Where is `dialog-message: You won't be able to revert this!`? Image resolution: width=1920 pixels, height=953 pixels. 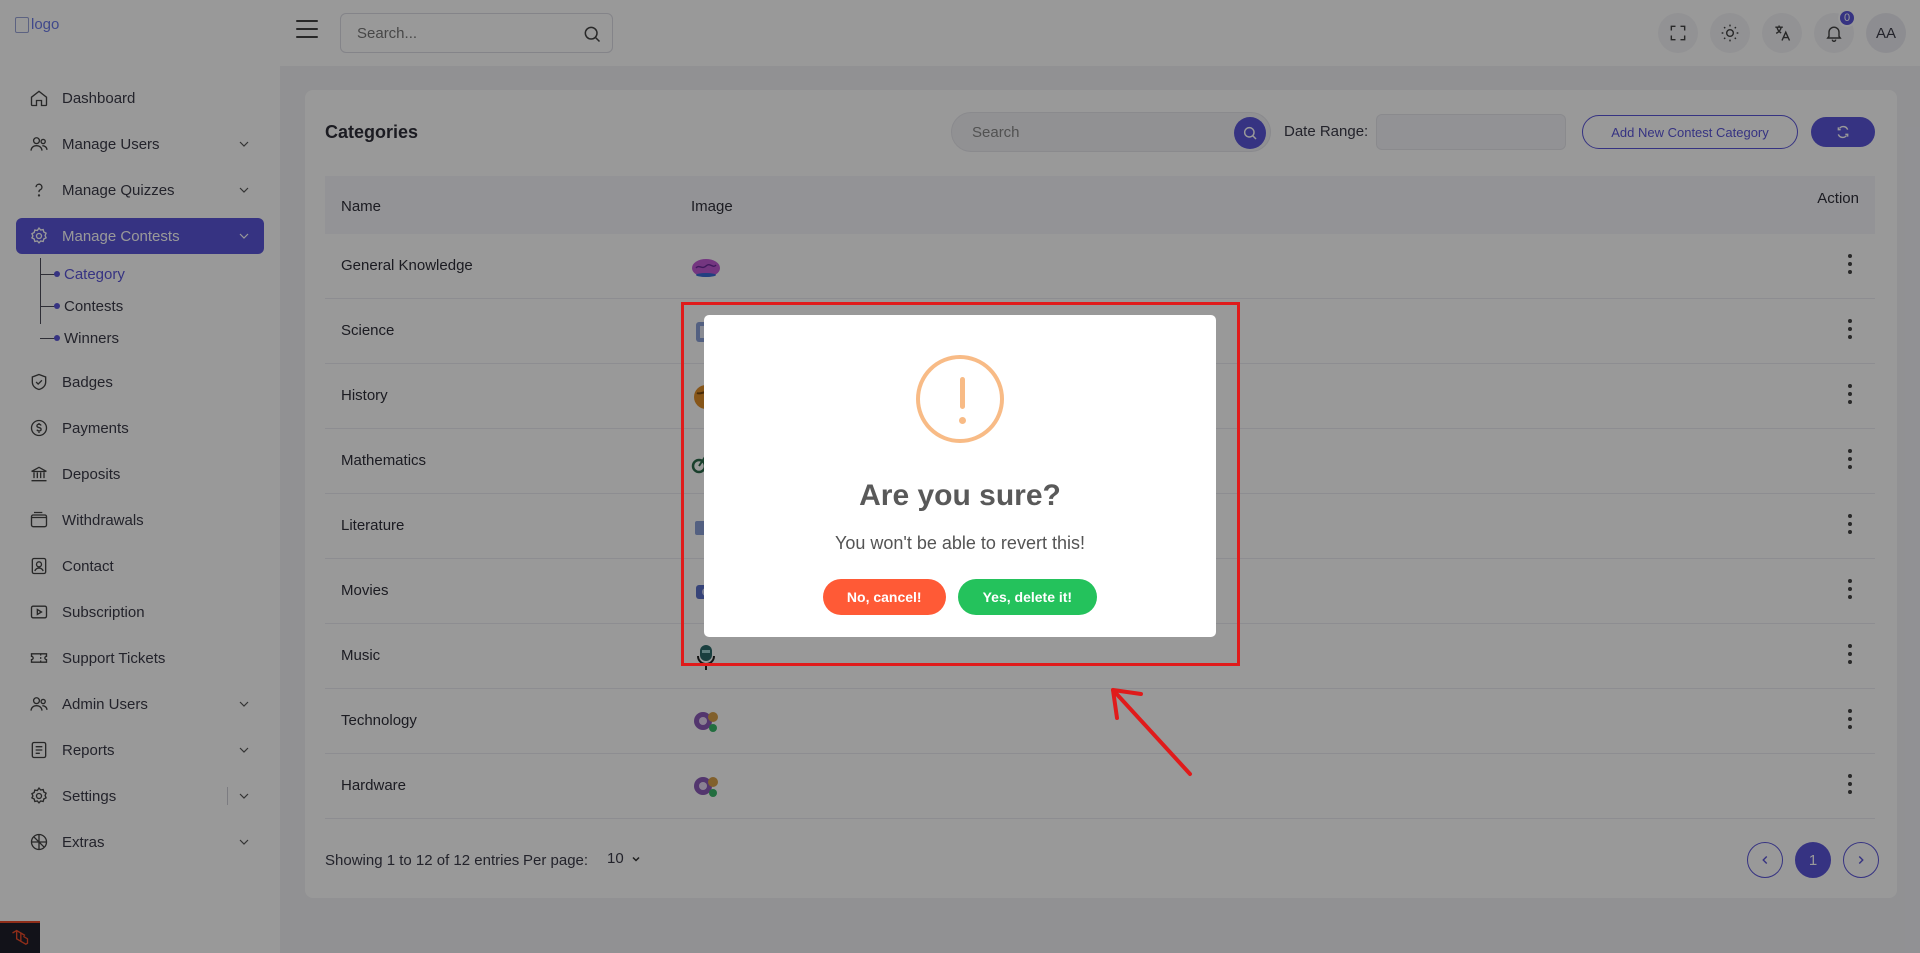 dialog-message: You won't be able to revert this! is located at coordinates (960, 543).